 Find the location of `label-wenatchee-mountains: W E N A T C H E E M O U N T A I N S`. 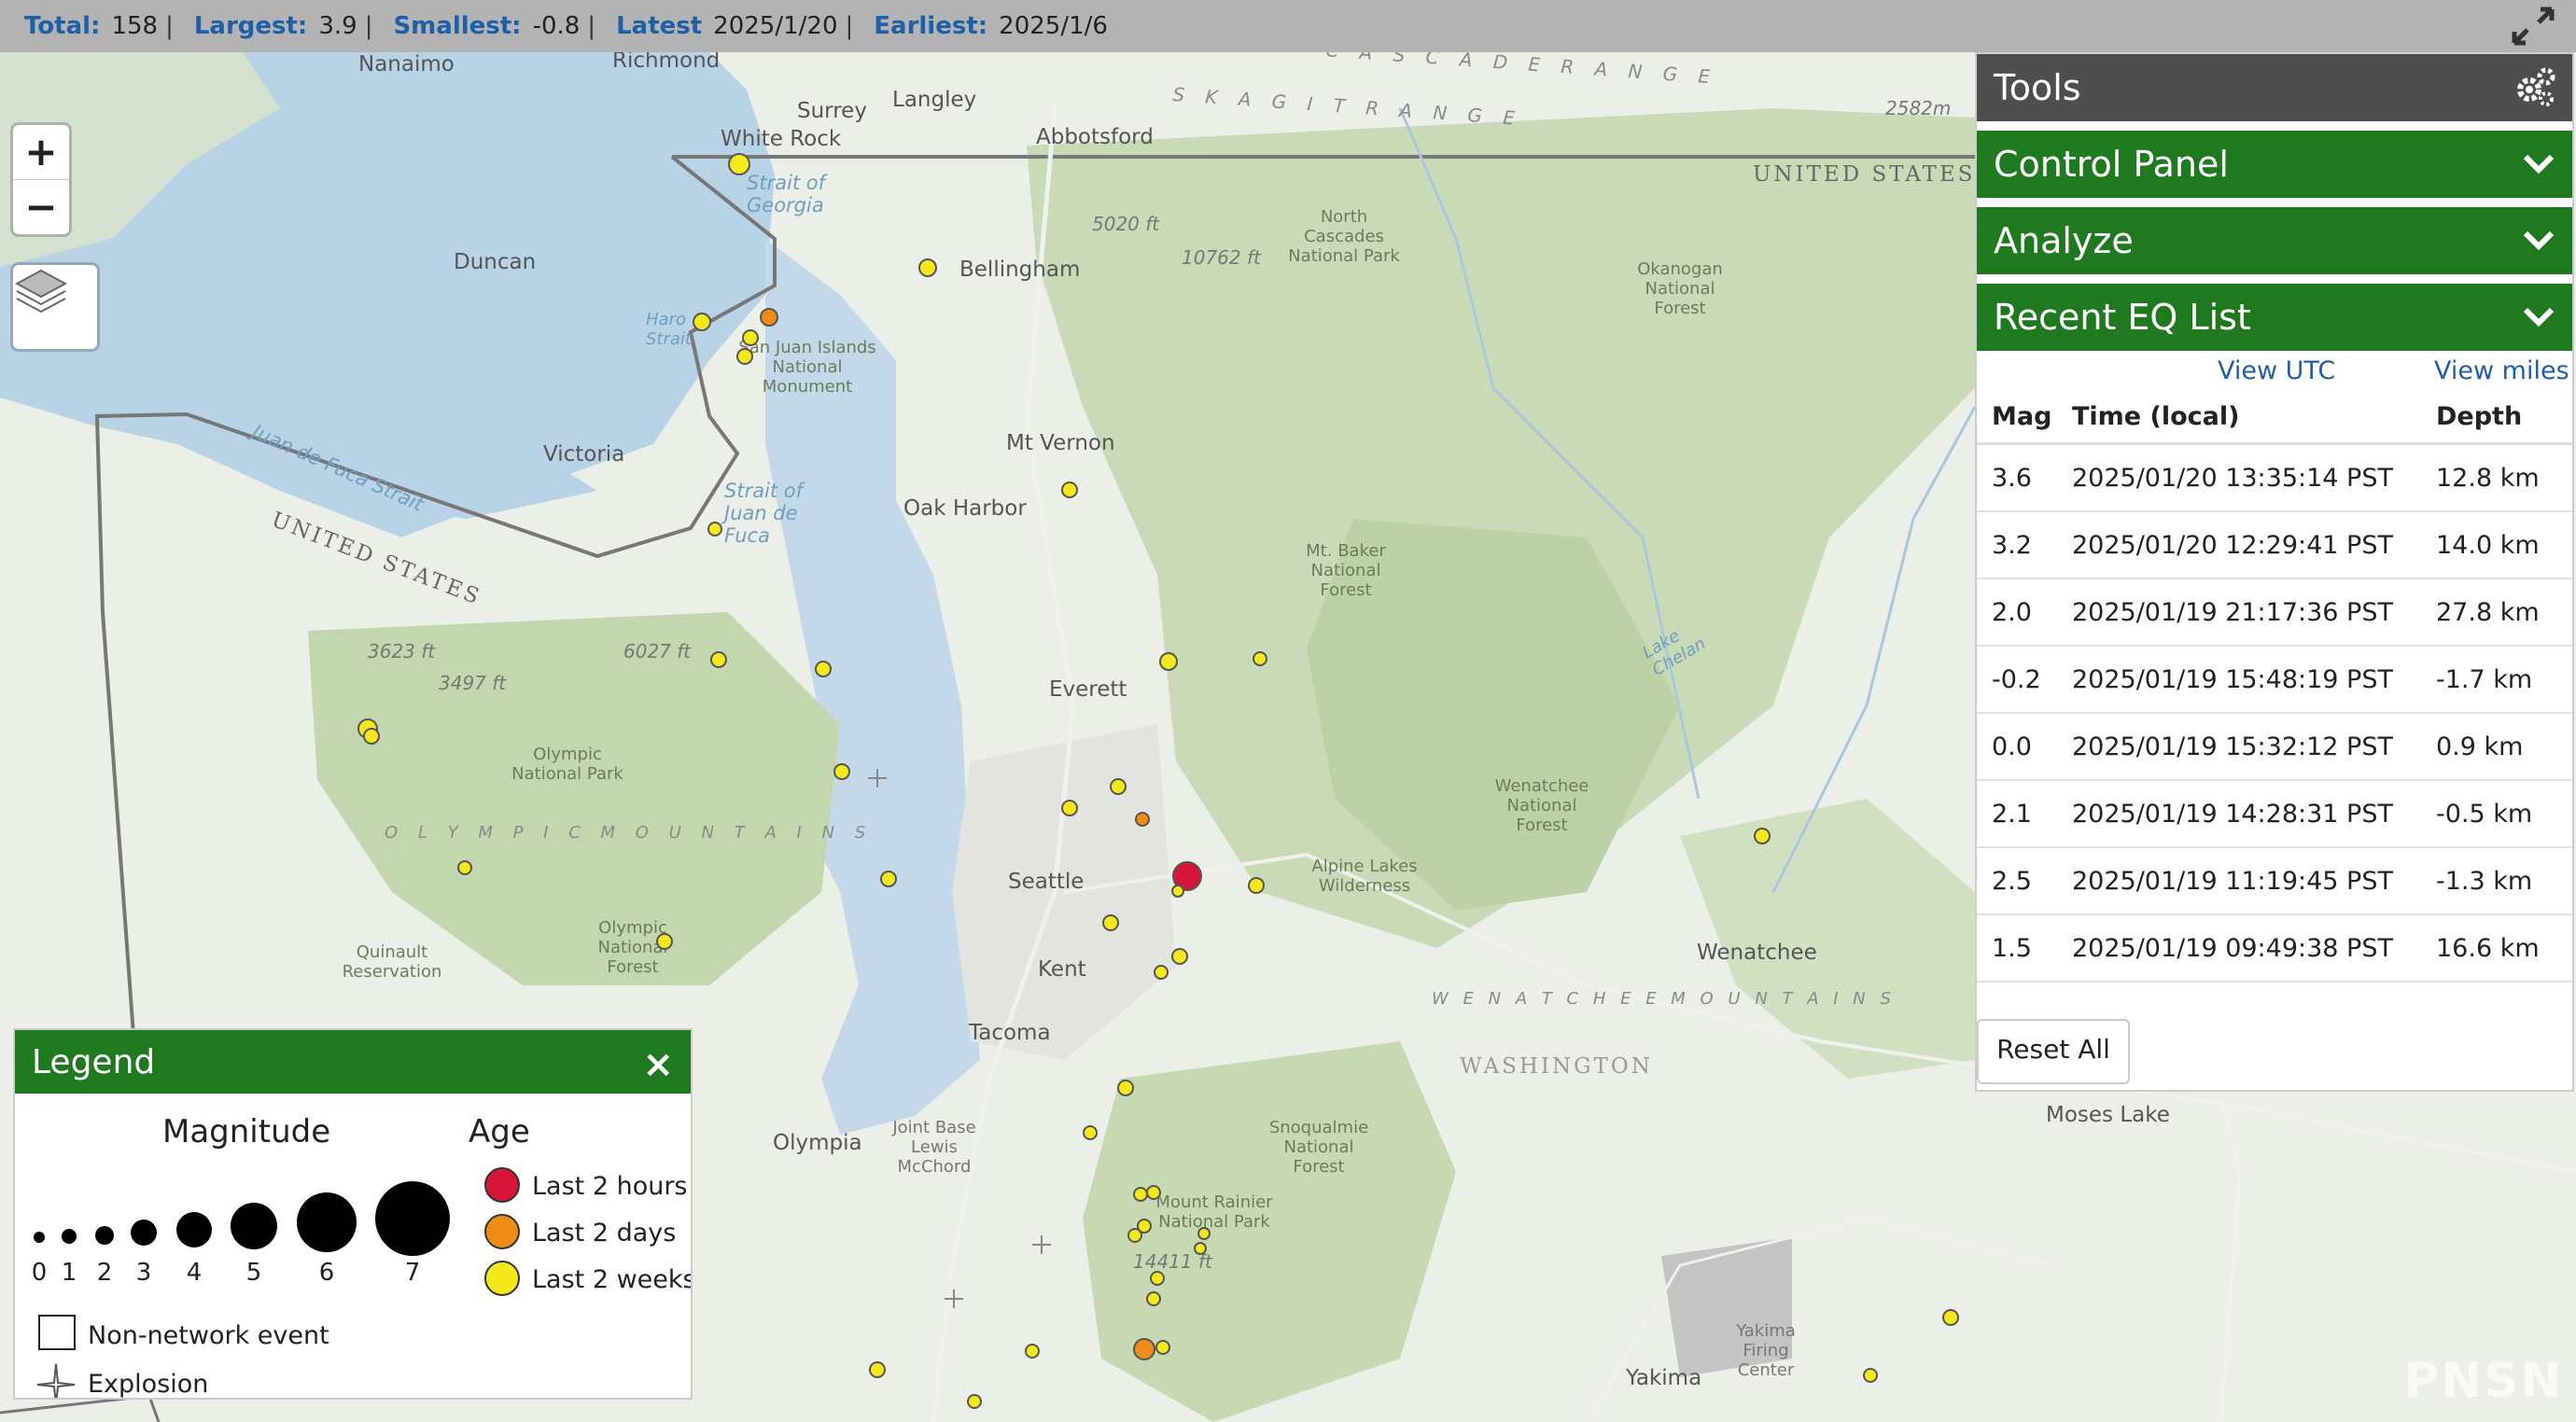

label-wenatchee-mountains: W E N A T C H E E M O U N T A I N S is located at coordinates (1664, 999).